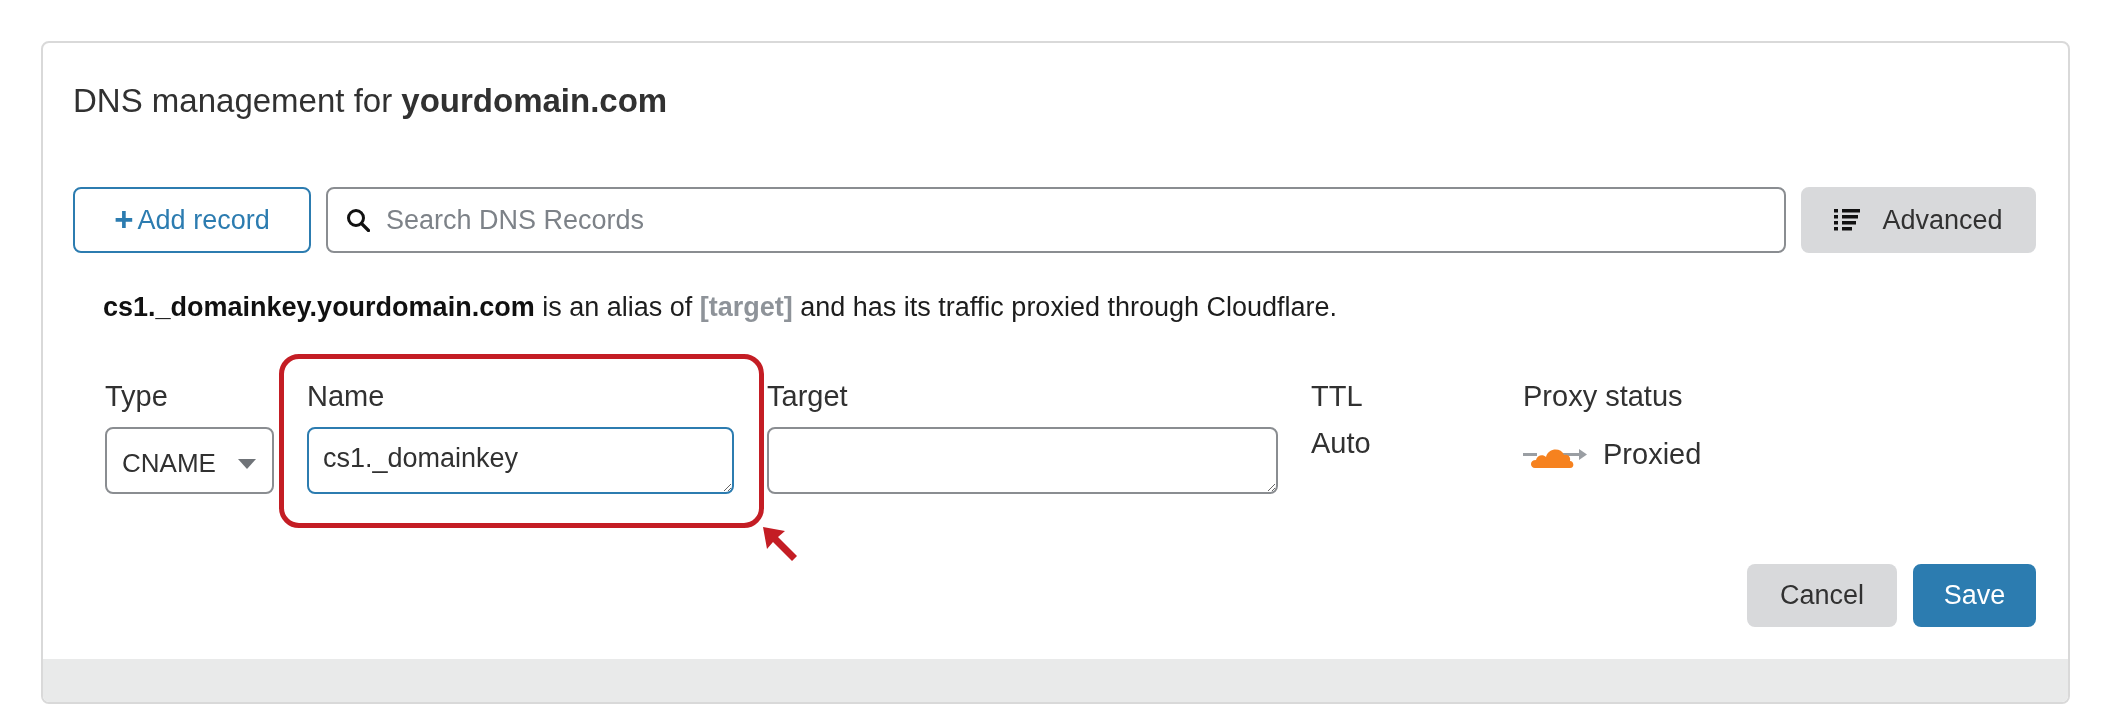  Describe the element at coordinates (247, 463) in the screenshot. I see `caret-icon` at that location.